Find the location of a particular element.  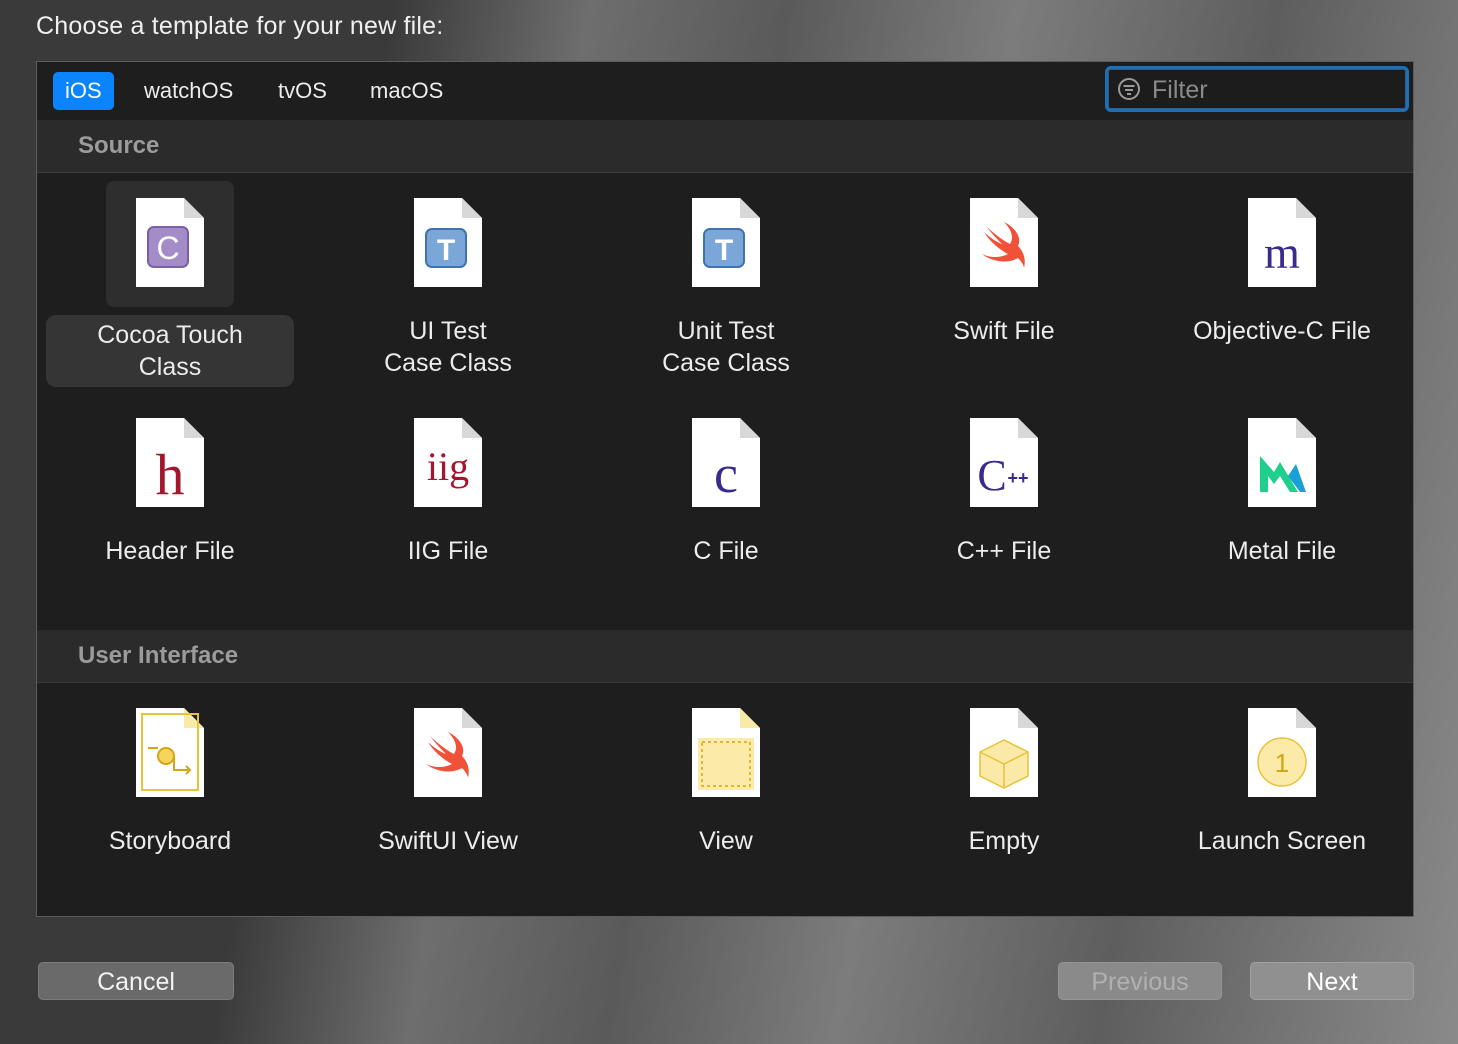

template-iig-file: iig IIG File is located at coordinates (448, 506).